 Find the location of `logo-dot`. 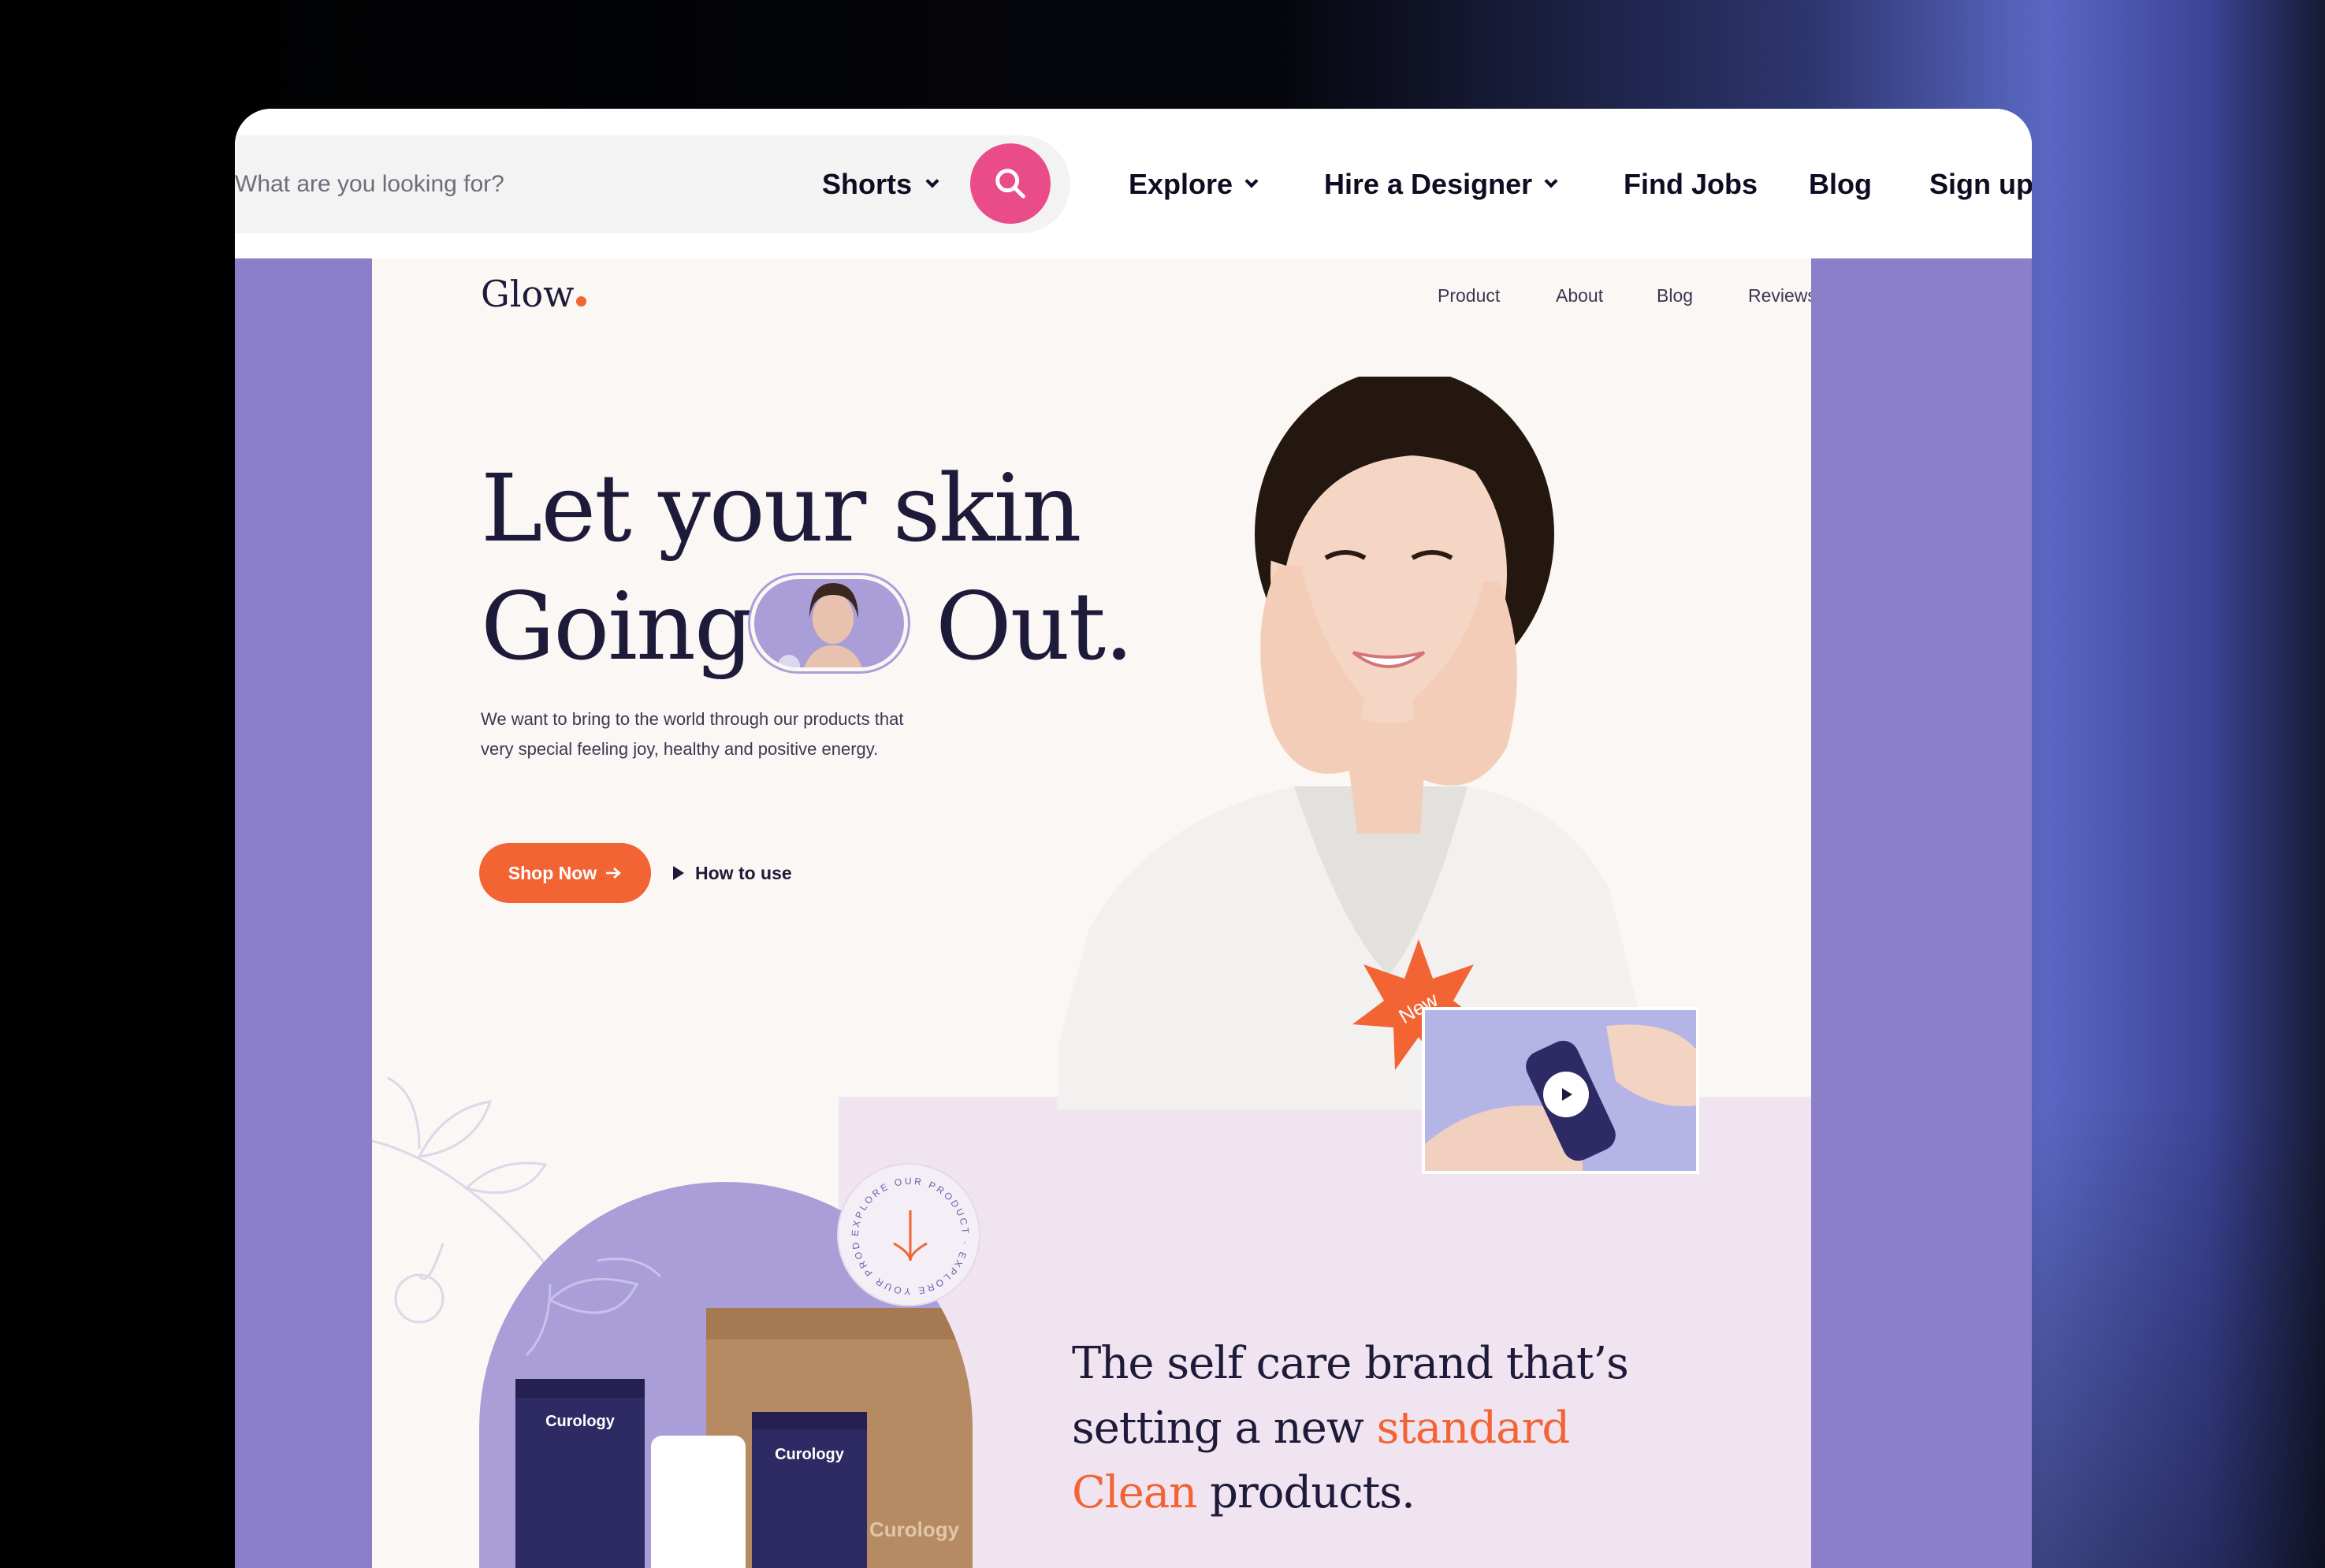

logo-dot is located at coordinates (580, 301).